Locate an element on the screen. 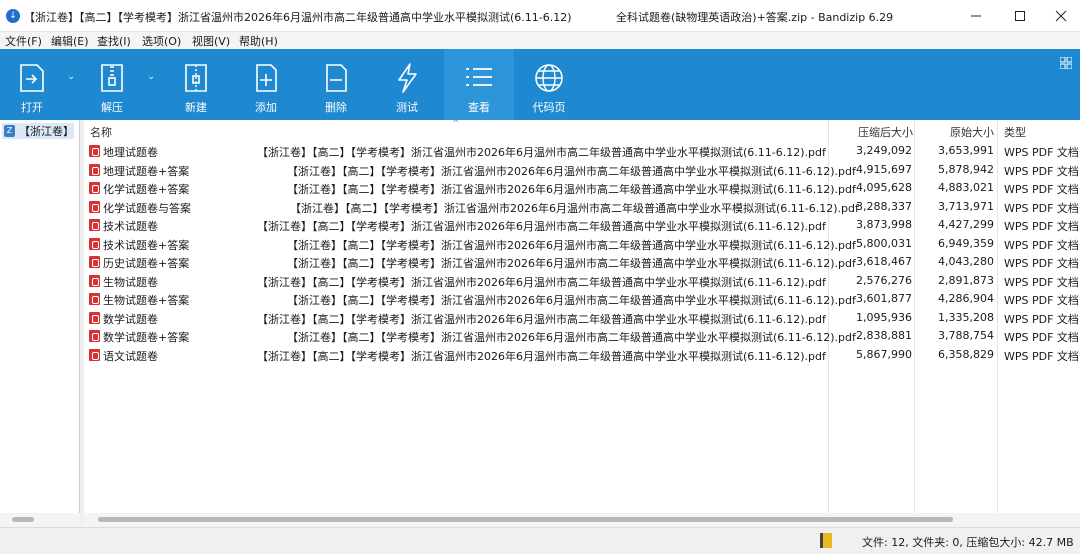  test-button: 测试 is located at coordinates (407, 84).